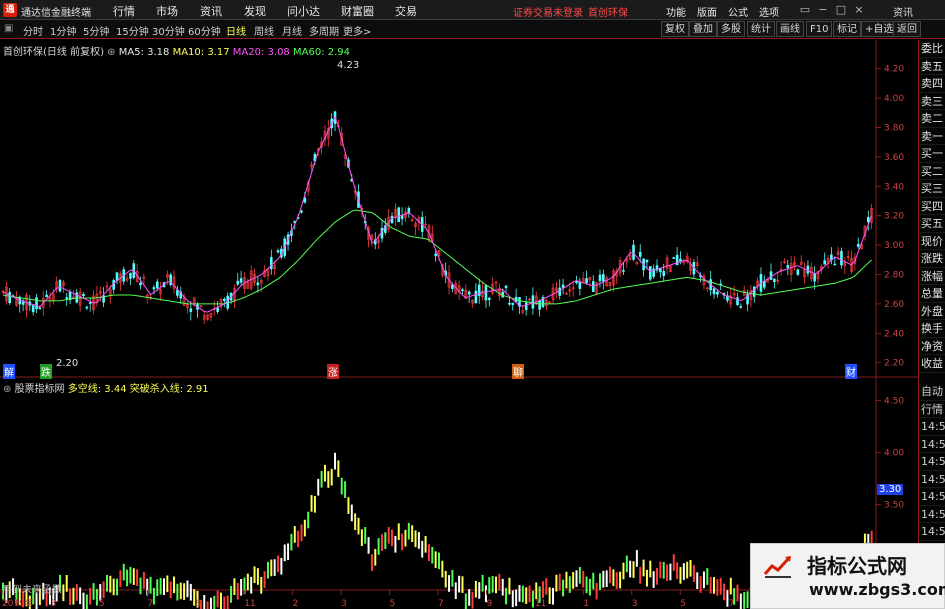  Describe the element at coordinates (8, 28) in the screenshot. I see `toolbar-toggle-icon: ▣` at that location.